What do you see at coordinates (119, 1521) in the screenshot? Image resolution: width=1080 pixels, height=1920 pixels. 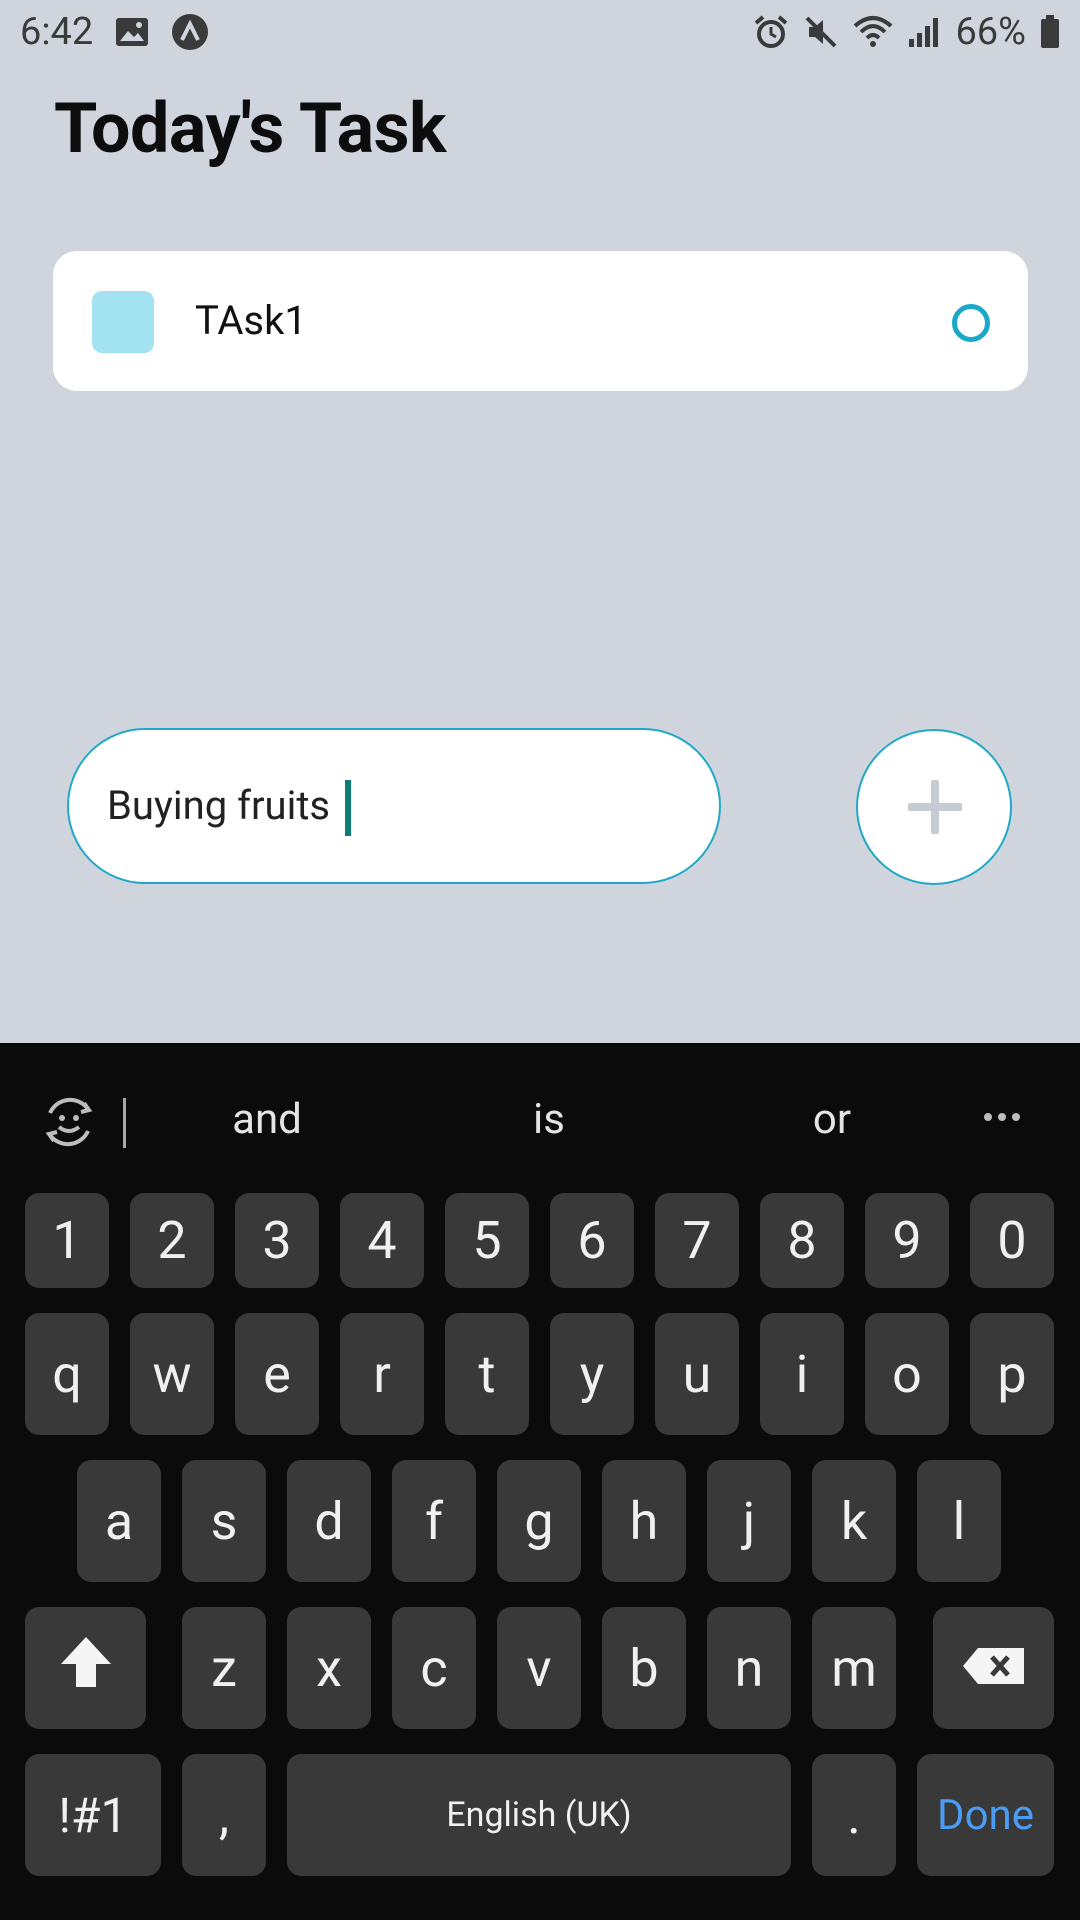 I see `key-a: a` at bounding box center [119, 1521].